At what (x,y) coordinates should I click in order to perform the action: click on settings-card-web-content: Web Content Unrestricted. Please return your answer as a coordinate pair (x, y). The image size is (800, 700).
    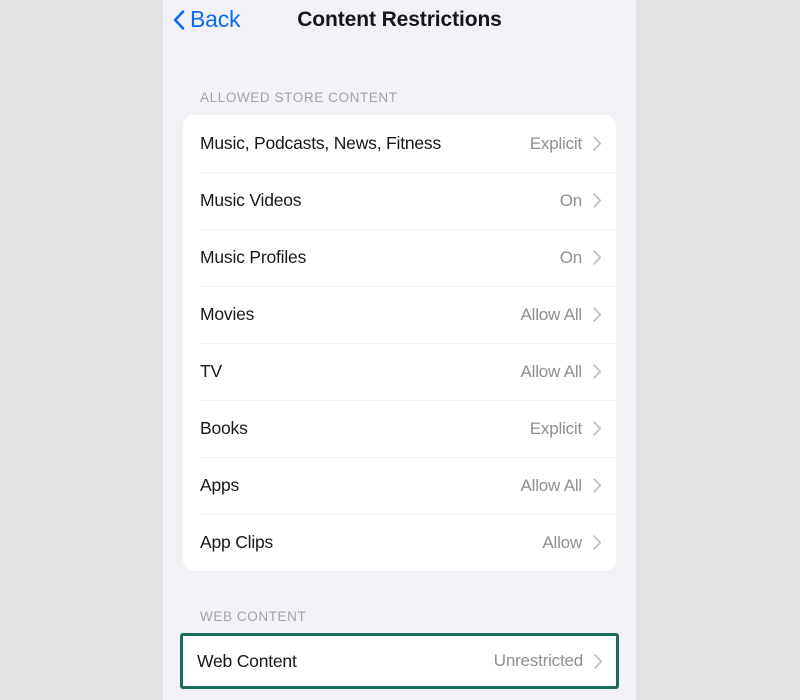
    Looking at the image, I should click on (399, 661).